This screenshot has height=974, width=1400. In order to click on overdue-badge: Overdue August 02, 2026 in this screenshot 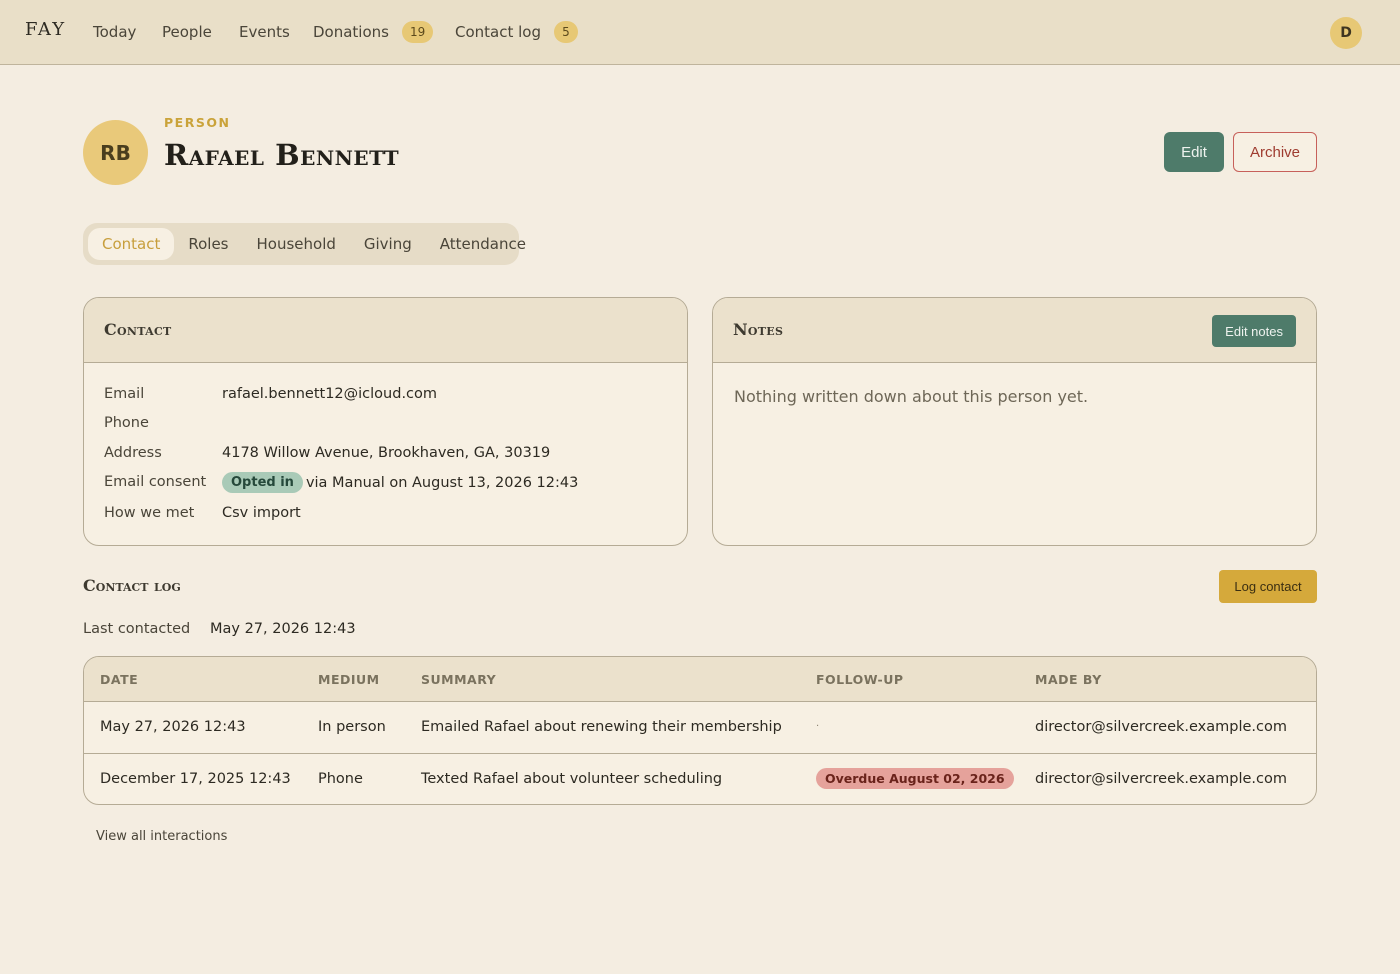, I will do `click(915, 778)`.